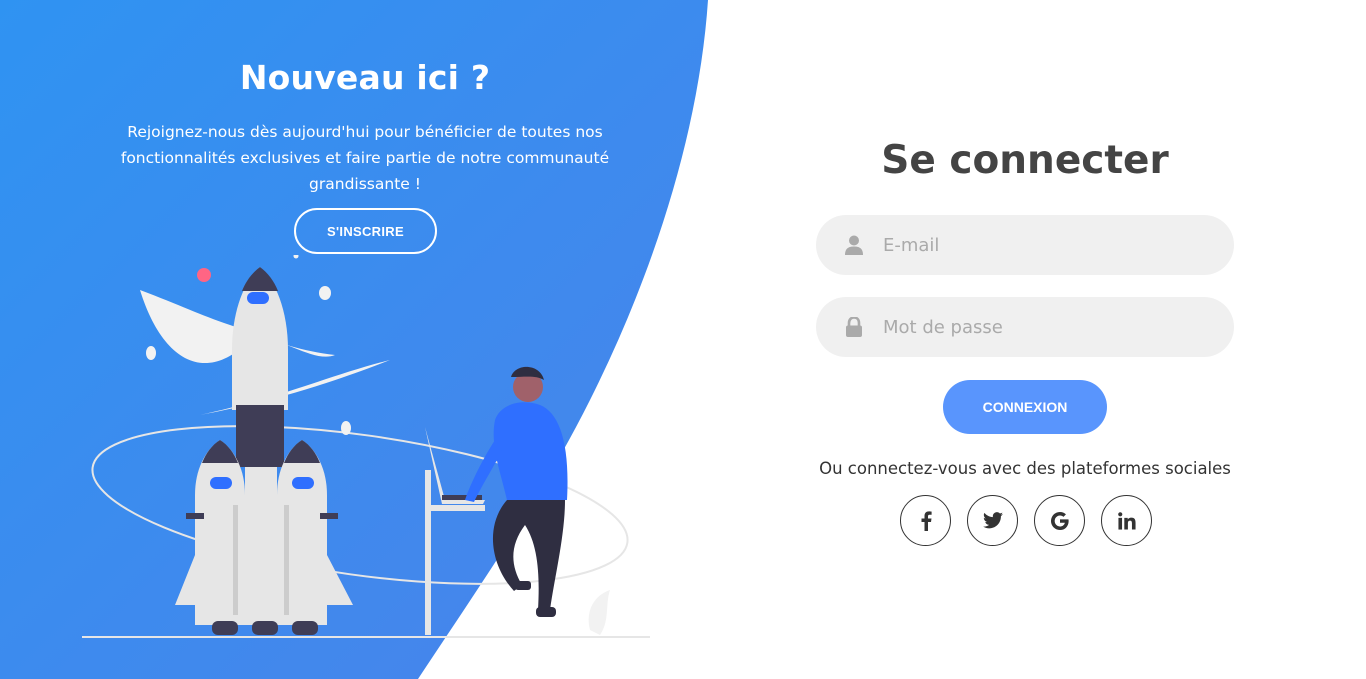 Image resolution: width=1366 pixels, height=679 pixels. What do you see at coordinates (1025, 407) in the screenshot?
I see `login-button: CONNEXION` at bounding box center [1025, 407].